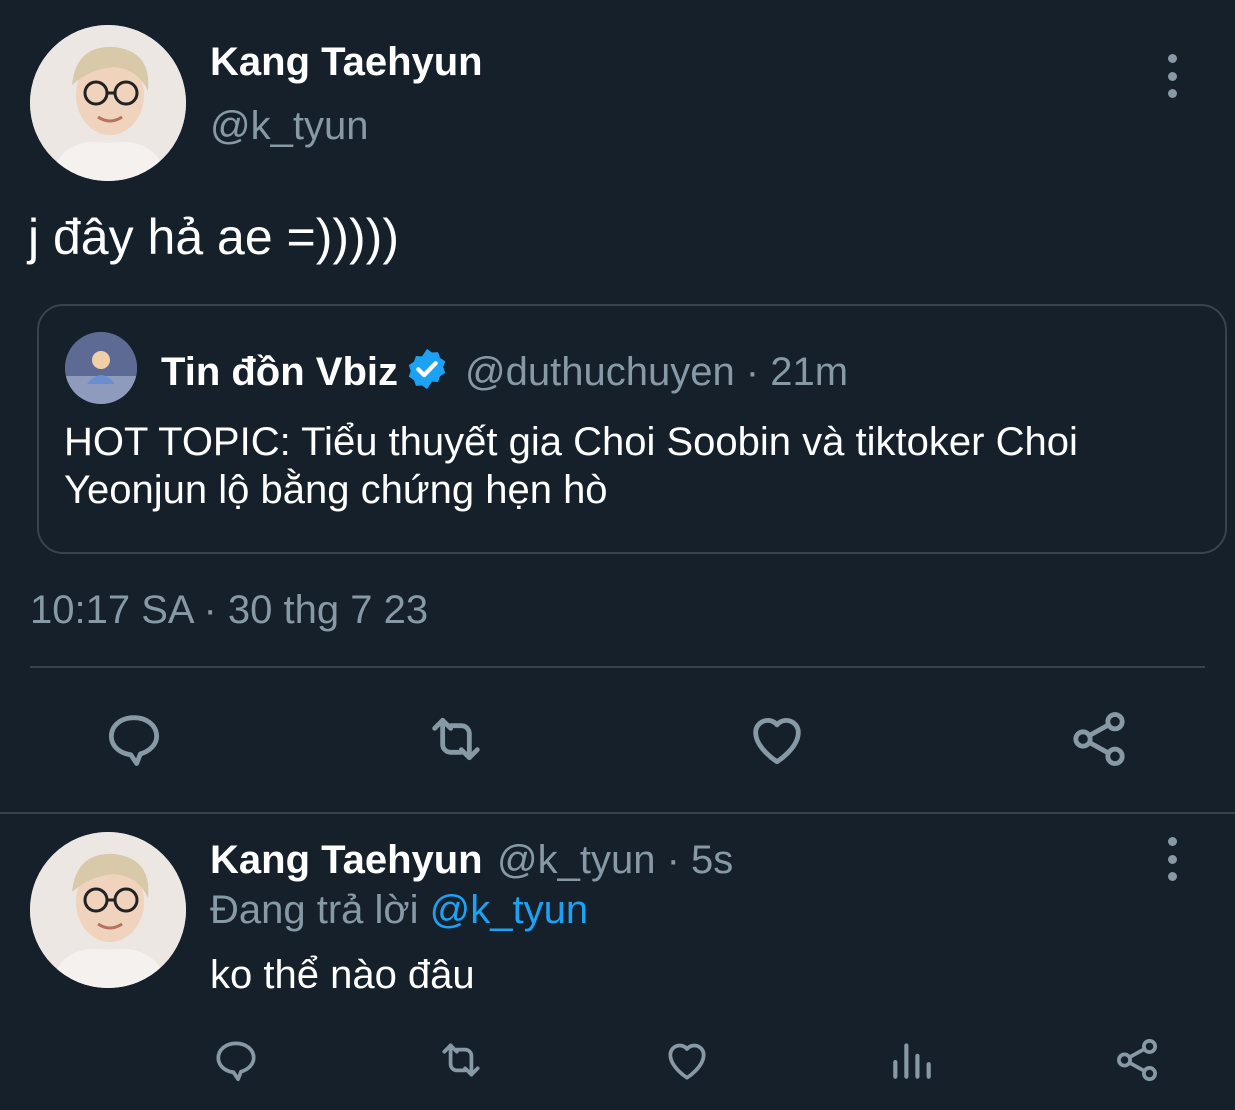 This screenshot has width=1235, height=1110. What do you see at coordinates (229, 610) in the screenshot?
I see `tweet-timestamp: 10:17 SA · 30 thg 7 23` at bounding box center [229, 610].